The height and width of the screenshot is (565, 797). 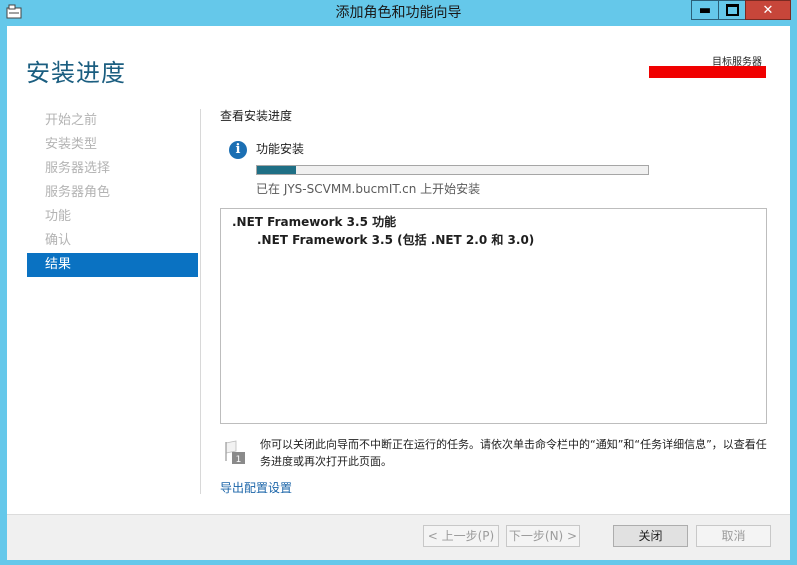 I want to click on nav-item-features: 功能, so click(x=112, y=217).